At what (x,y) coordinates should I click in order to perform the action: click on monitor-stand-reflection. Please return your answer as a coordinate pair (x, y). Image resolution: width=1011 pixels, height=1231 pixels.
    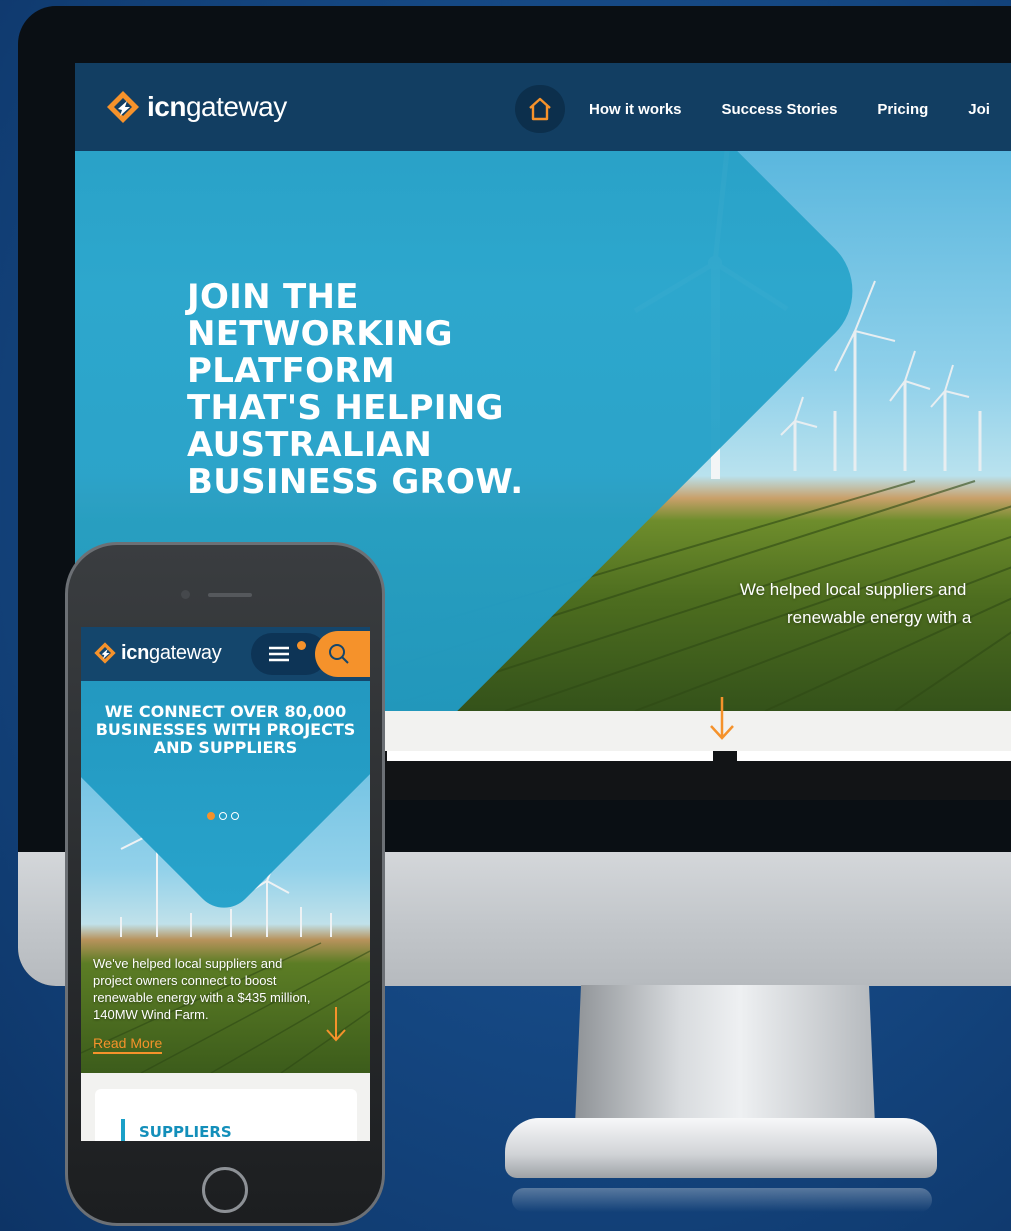
    Looking at the image, I should click on (722, 1200).